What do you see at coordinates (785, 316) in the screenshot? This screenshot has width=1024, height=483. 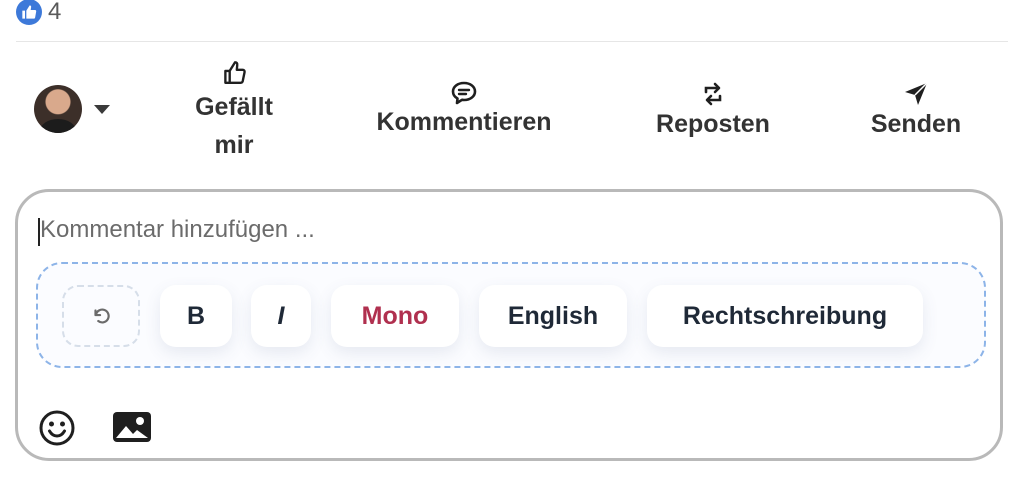 I see `spelling-button: Rechtschreibung` at bounding box center [785, 316].